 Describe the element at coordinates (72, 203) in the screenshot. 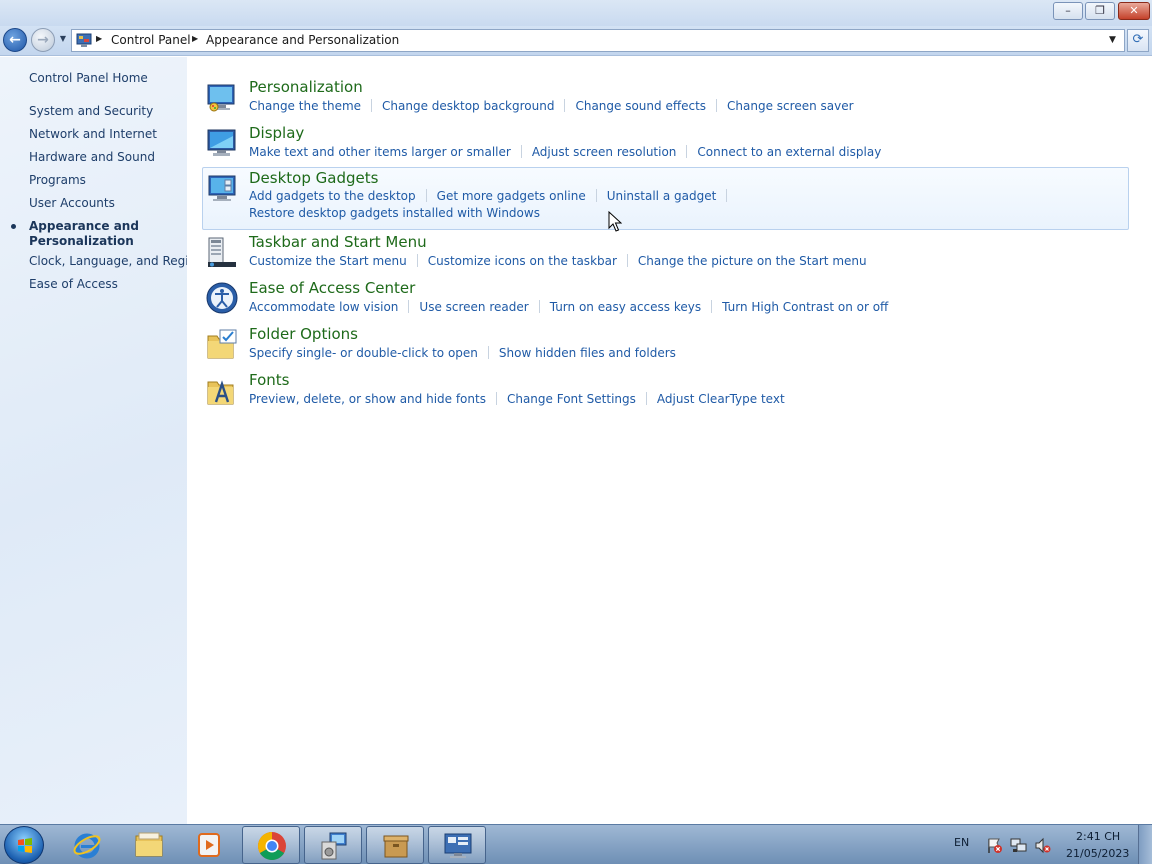

I see `left-link-user-accounts: User Accounts` at that location.